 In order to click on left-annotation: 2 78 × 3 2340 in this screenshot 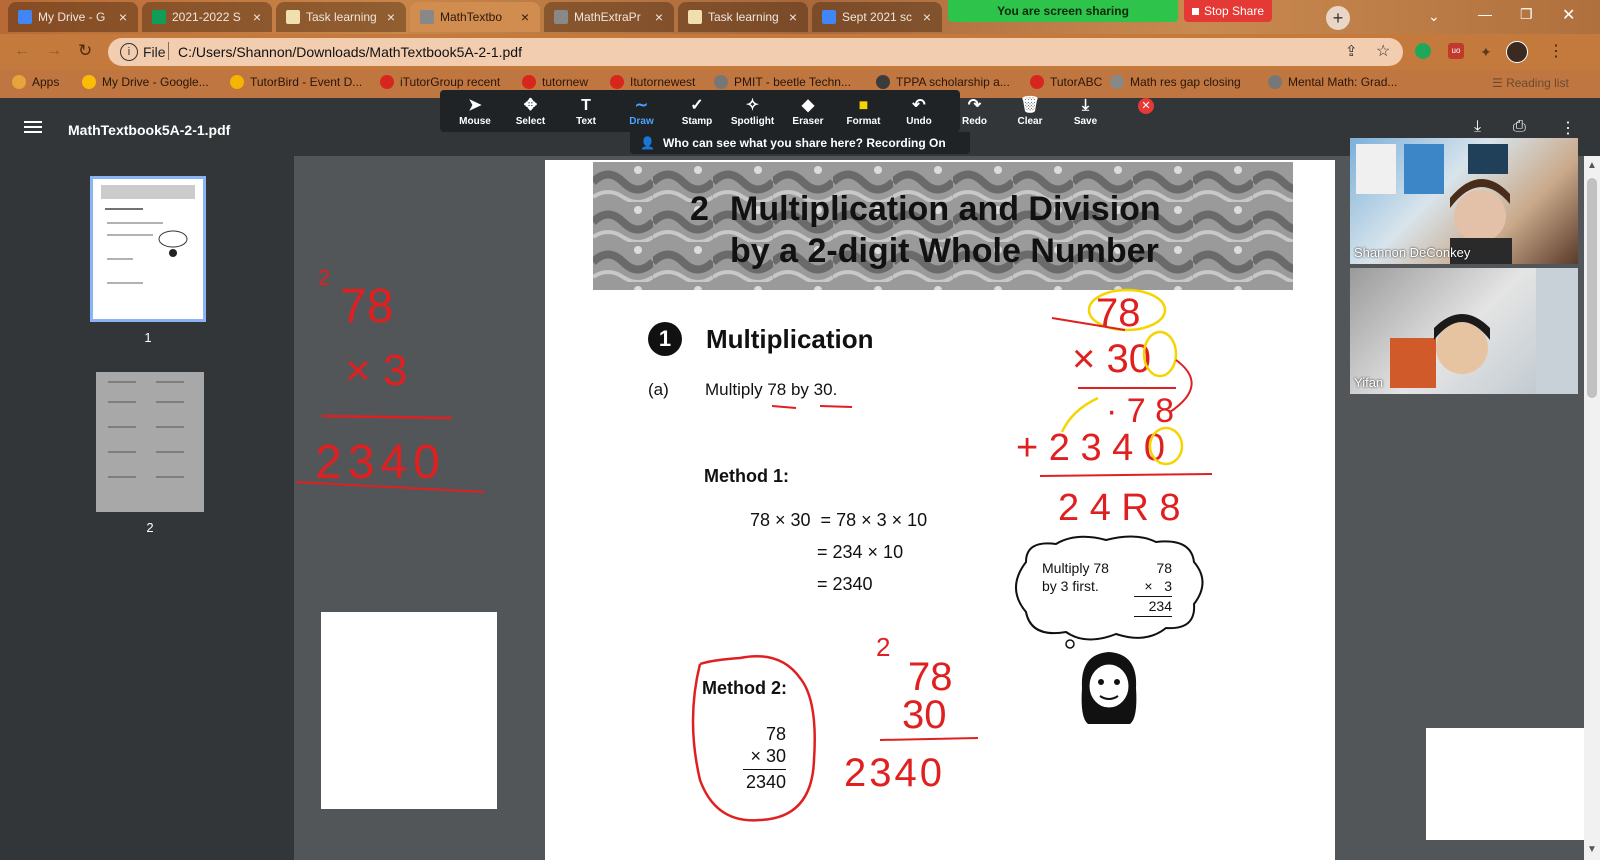, I will do `click(390, 379)`.